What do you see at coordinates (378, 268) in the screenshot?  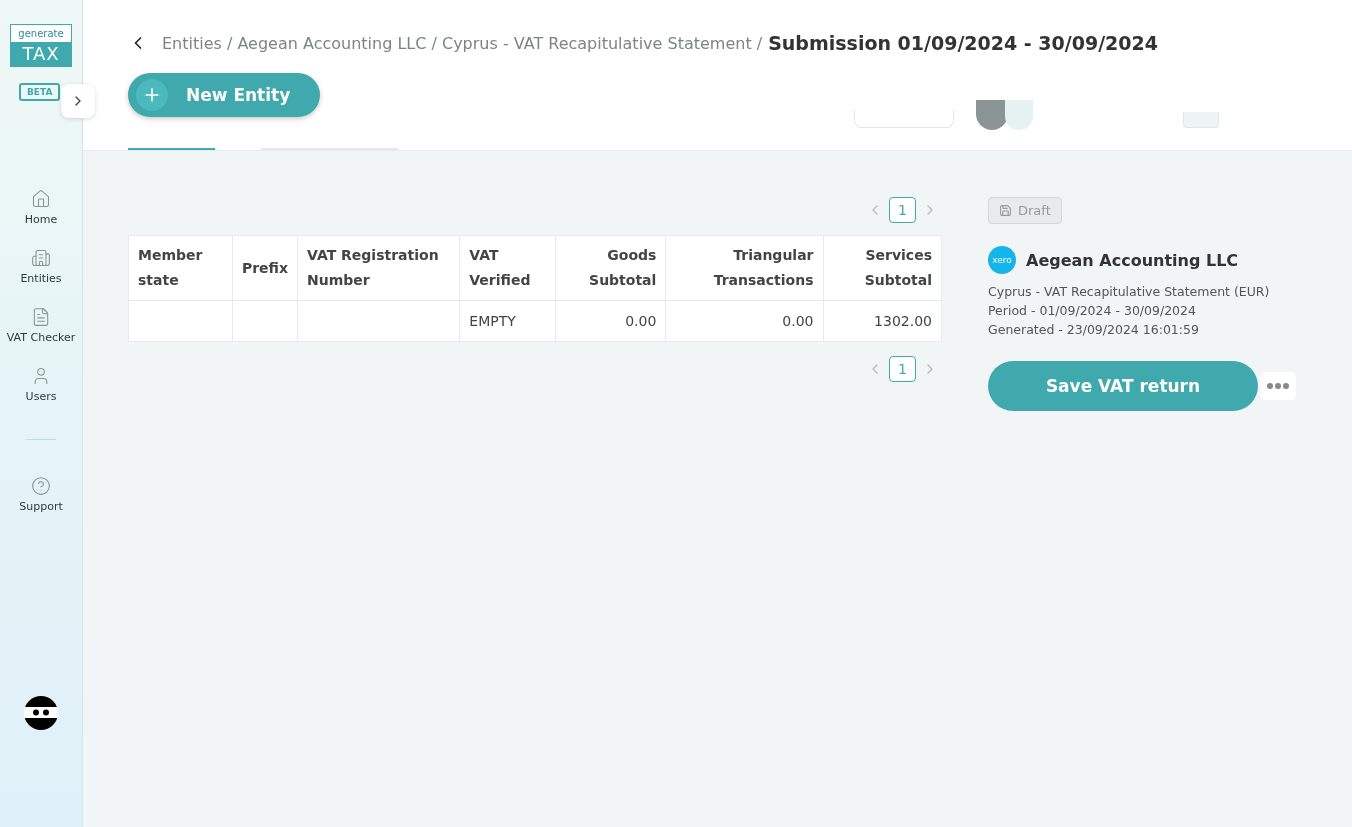 I see `column-header: VAT Registration Number` at bounding box center [378, 268].